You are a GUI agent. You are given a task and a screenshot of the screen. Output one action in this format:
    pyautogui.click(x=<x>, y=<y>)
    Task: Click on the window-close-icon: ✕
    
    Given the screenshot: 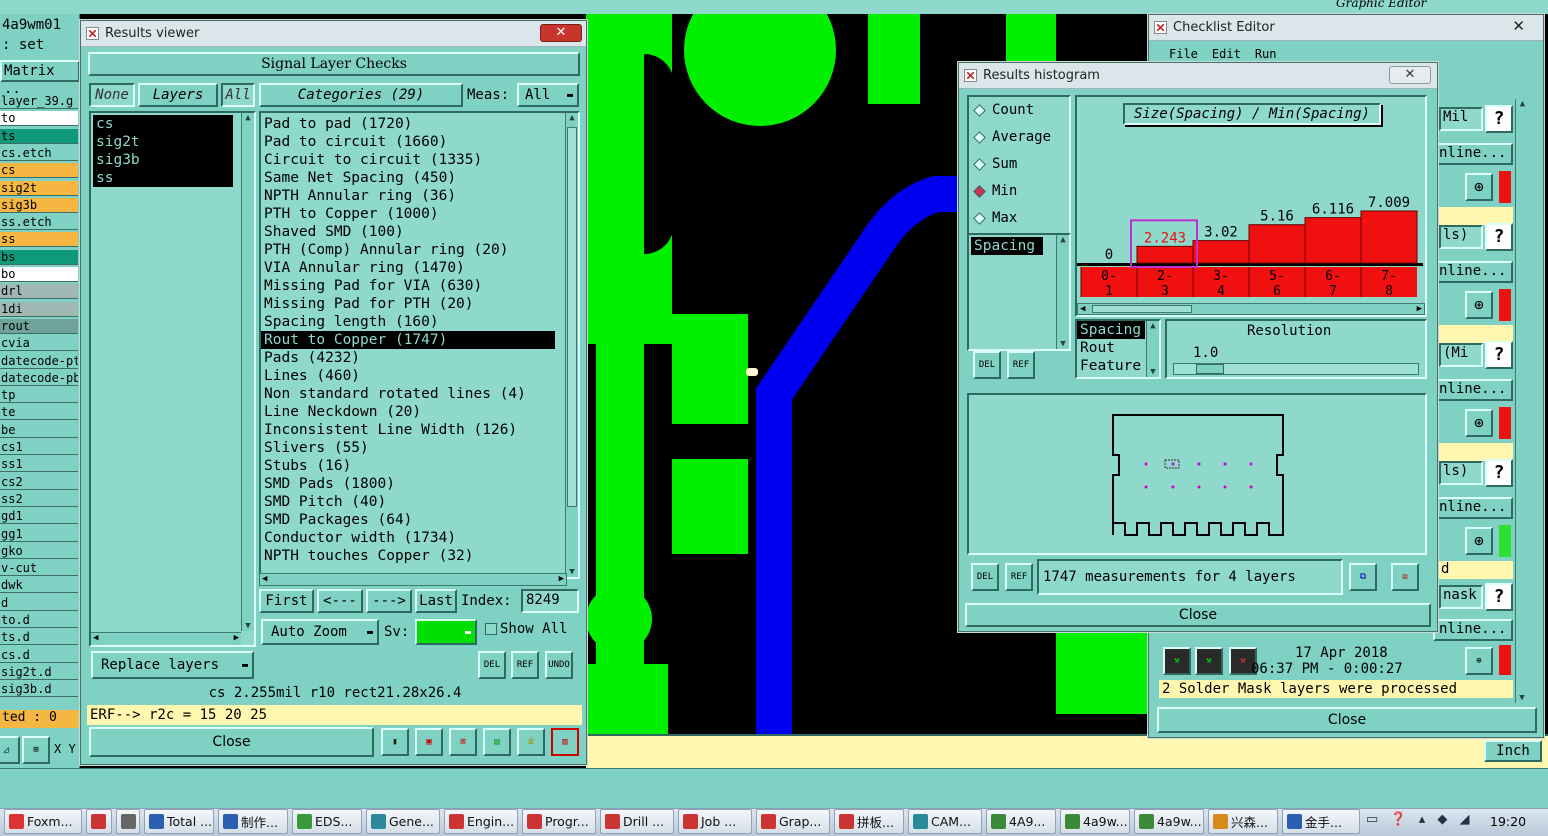 What is the action you would take?
    pyautogui.click(x=1410, y=75)
    